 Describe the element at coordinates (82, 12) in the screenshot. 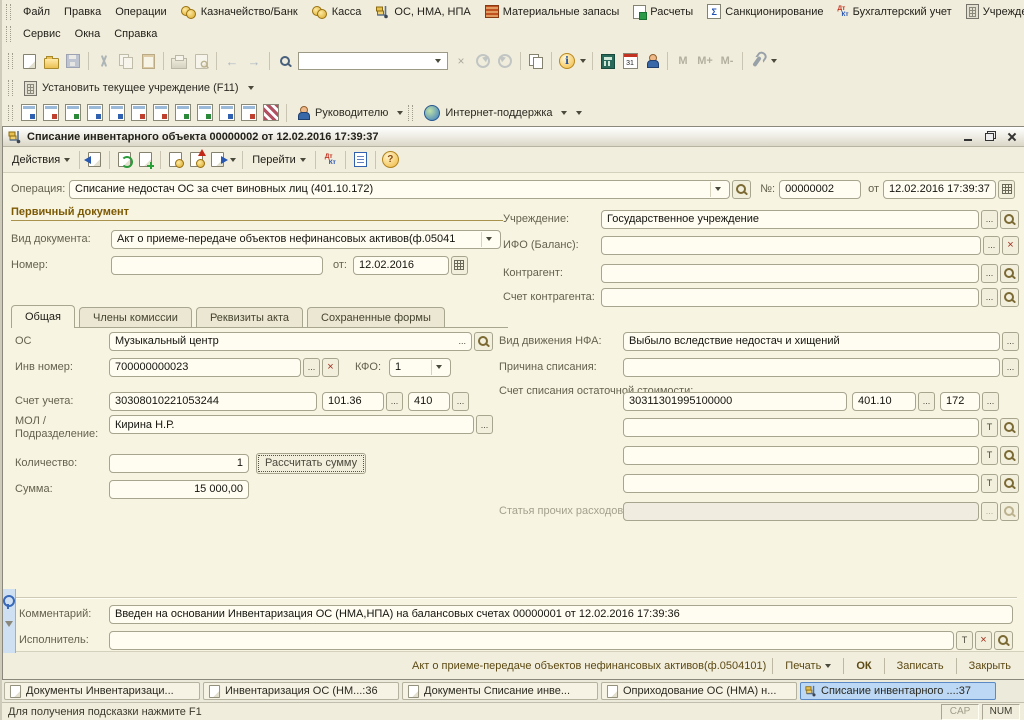

I see `menu-edit: Правка` at that location.